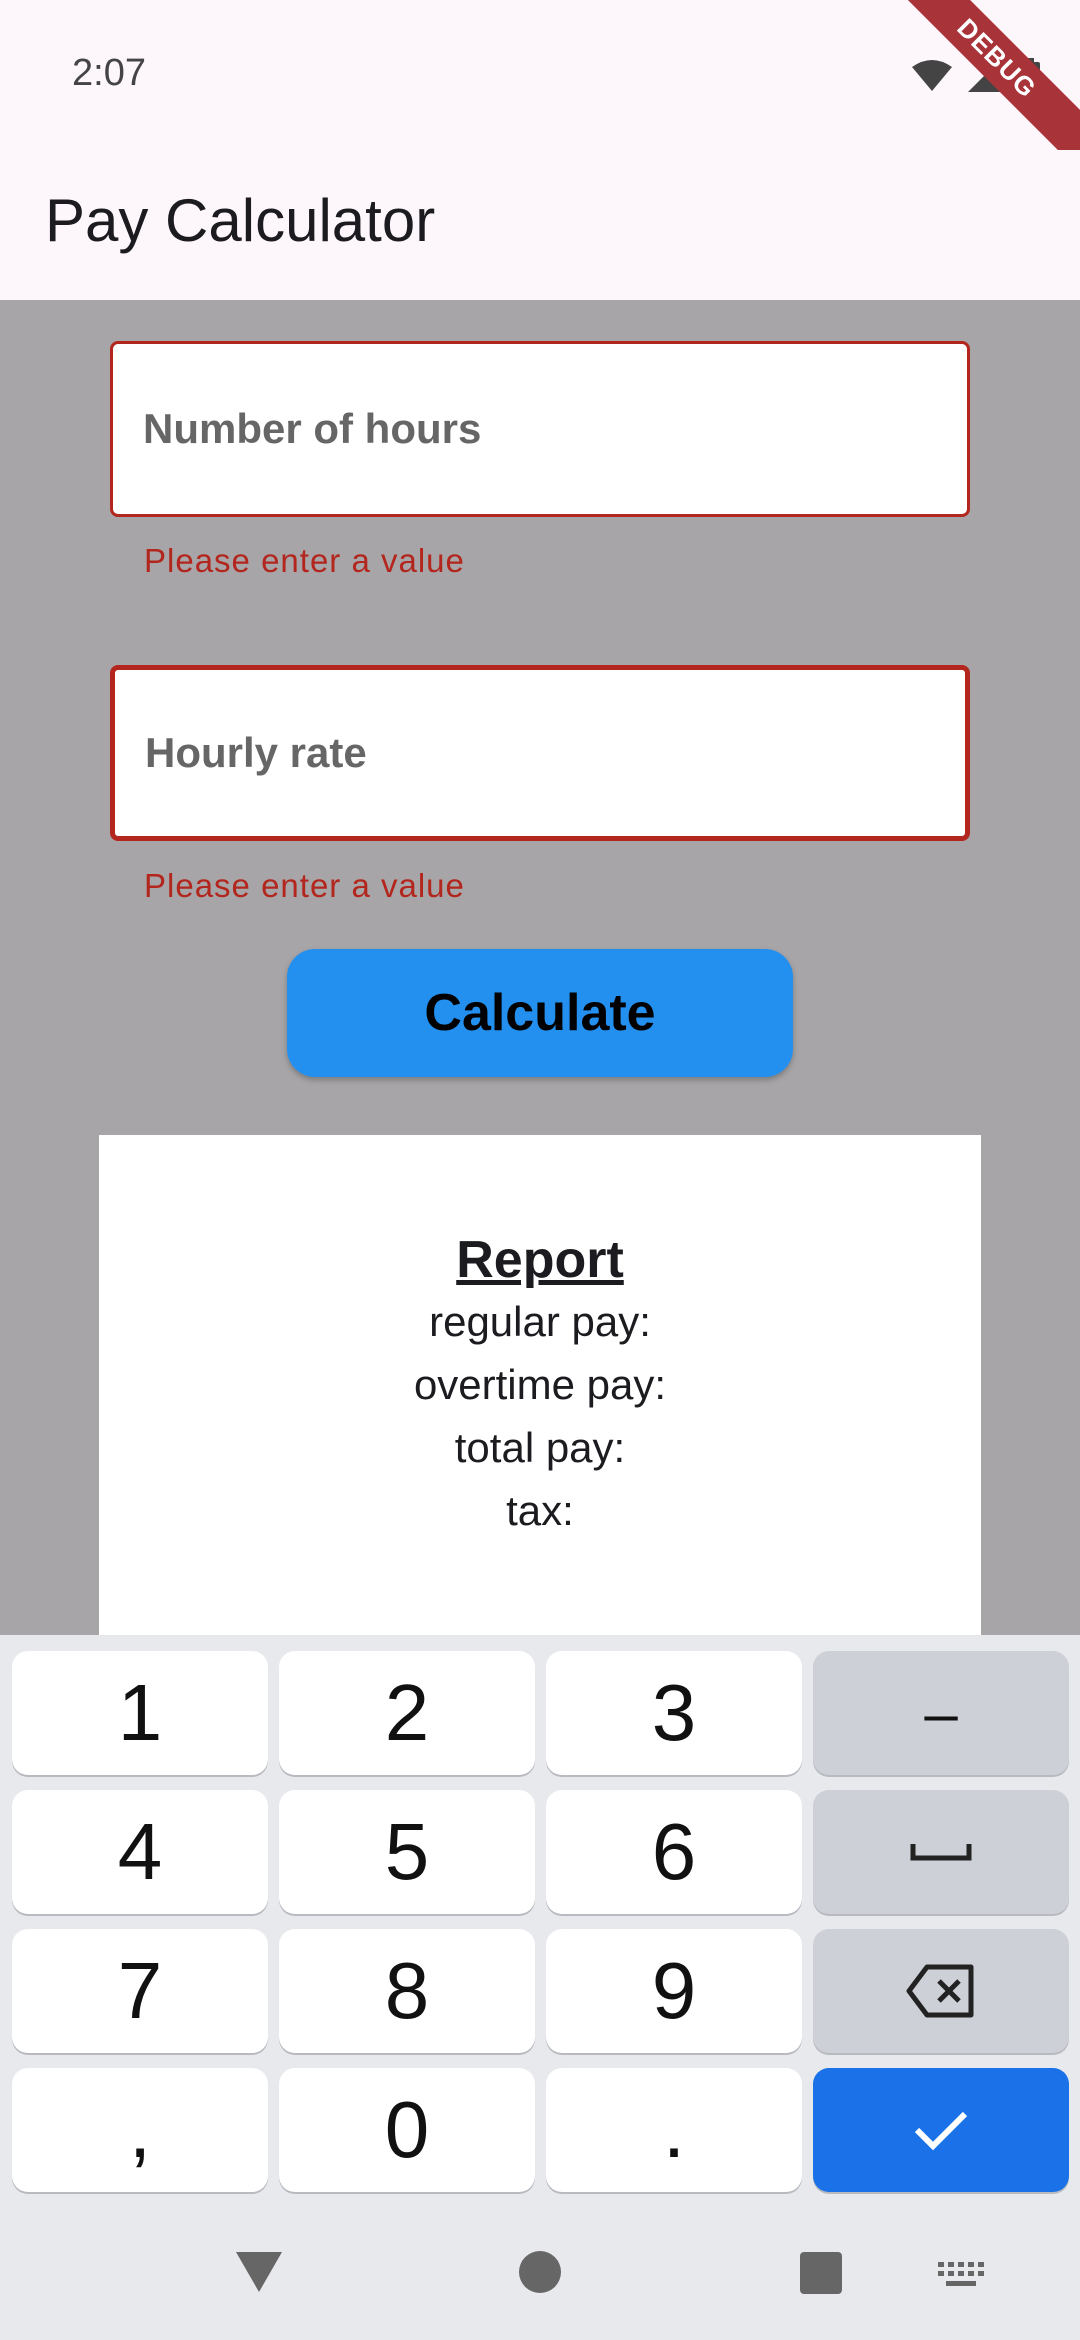 The width and height of the screenshot is (1080, 2340). Describe the element at coordinates (540, 1321) in the screenshot. I see `regular-pay-label: regular pay:` at that location.